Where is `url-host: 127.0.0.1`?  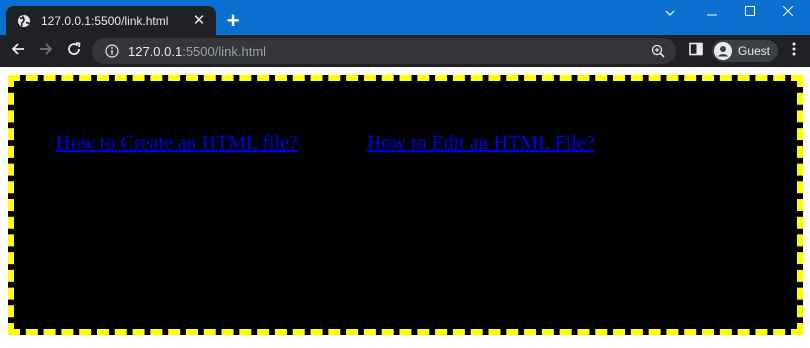
url-host: 127.0.0.1 is located at coordinates (155, 51).